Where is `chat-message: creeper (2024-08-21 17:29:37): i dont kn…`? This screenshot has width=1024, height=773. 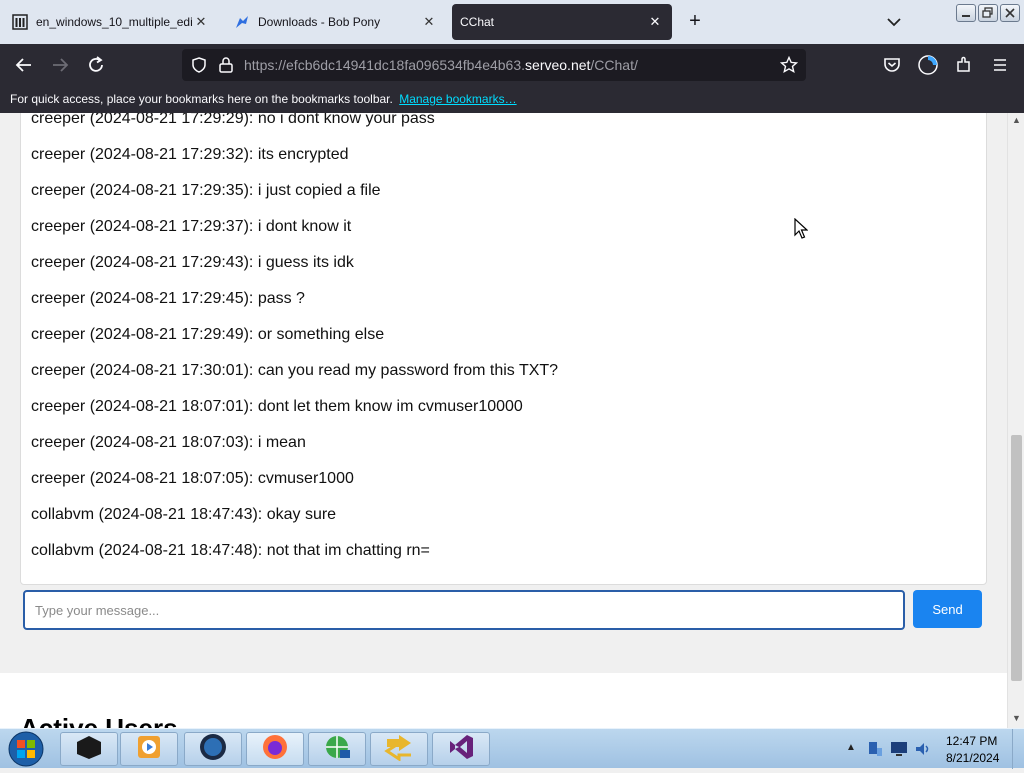
chat-message: creeper (2024-08-21 17:29:37): i dont kn… is located at coordinates (191, 226).